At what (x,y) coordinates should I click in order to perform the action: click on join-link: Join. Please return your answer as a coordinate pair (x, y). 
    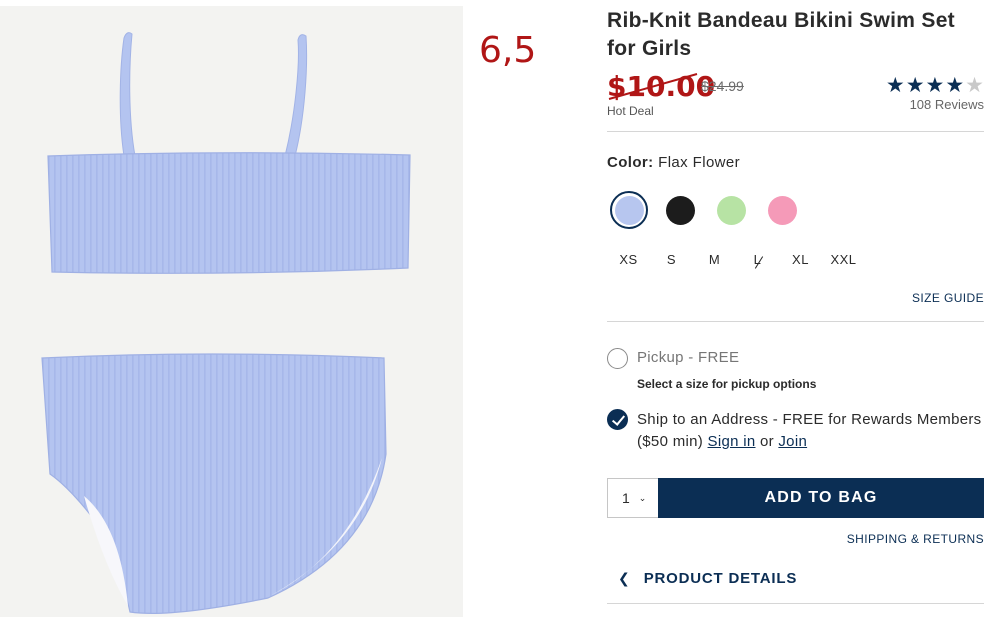
    Looking at the image, I should click on (792, 441).